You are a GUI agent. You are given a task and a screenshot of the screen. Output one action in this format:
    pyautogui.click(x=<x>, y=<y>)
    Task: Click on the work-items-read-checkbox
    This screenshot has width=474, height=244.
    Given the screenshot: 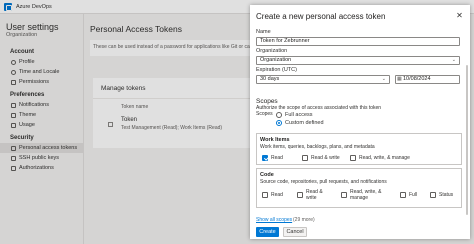 What is the action you would take?
    pyautogui.click(x=265, y=158)
    